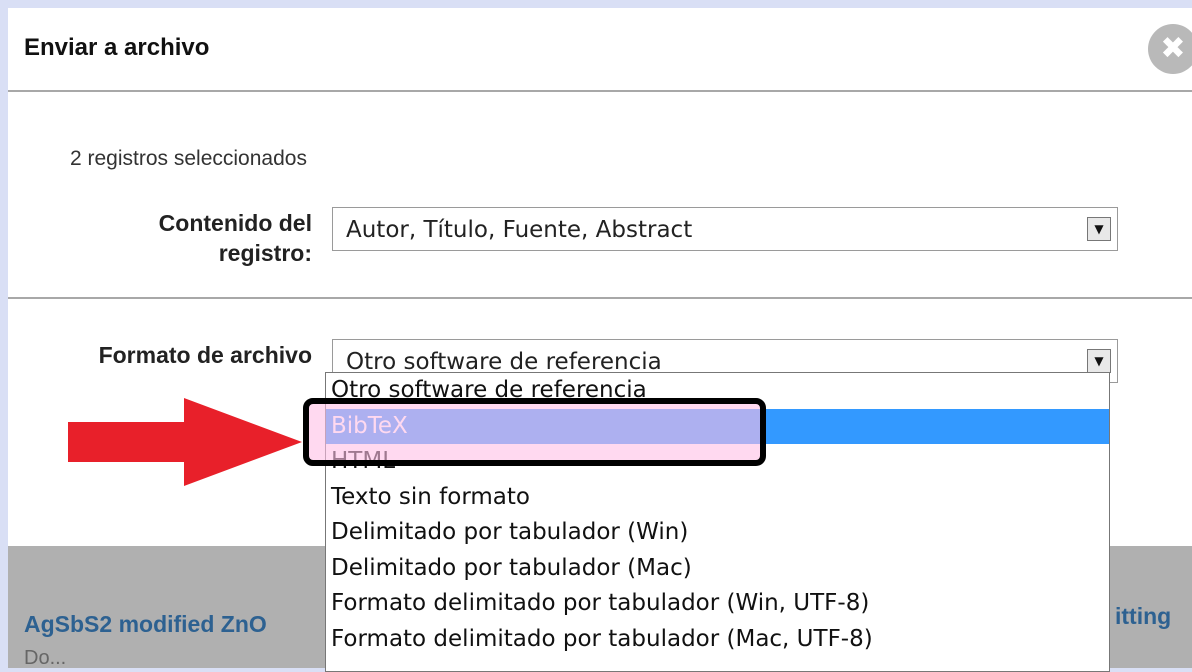 The image size is (1192, 672). What do you see at coordinates (519, 230) in the screenshot?
I see `content-select-value: Autor, Título, Fuente, Abstract` at bounding box center [519, 230].